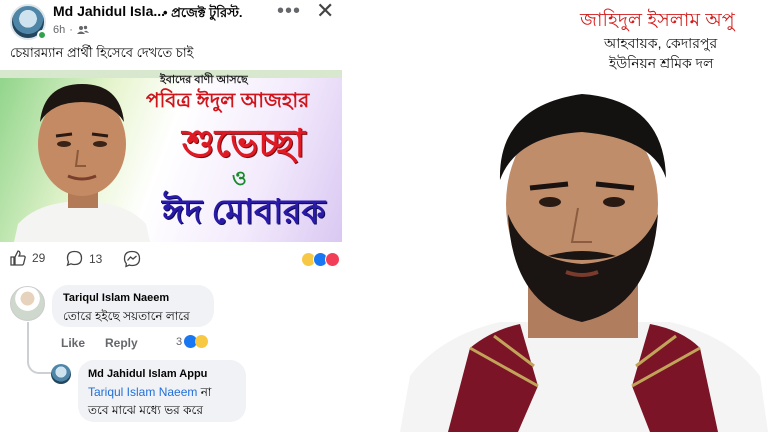  Describe the element at coordinates (39, 348) in the screenshot. I see `reply-thread-line` at that location.